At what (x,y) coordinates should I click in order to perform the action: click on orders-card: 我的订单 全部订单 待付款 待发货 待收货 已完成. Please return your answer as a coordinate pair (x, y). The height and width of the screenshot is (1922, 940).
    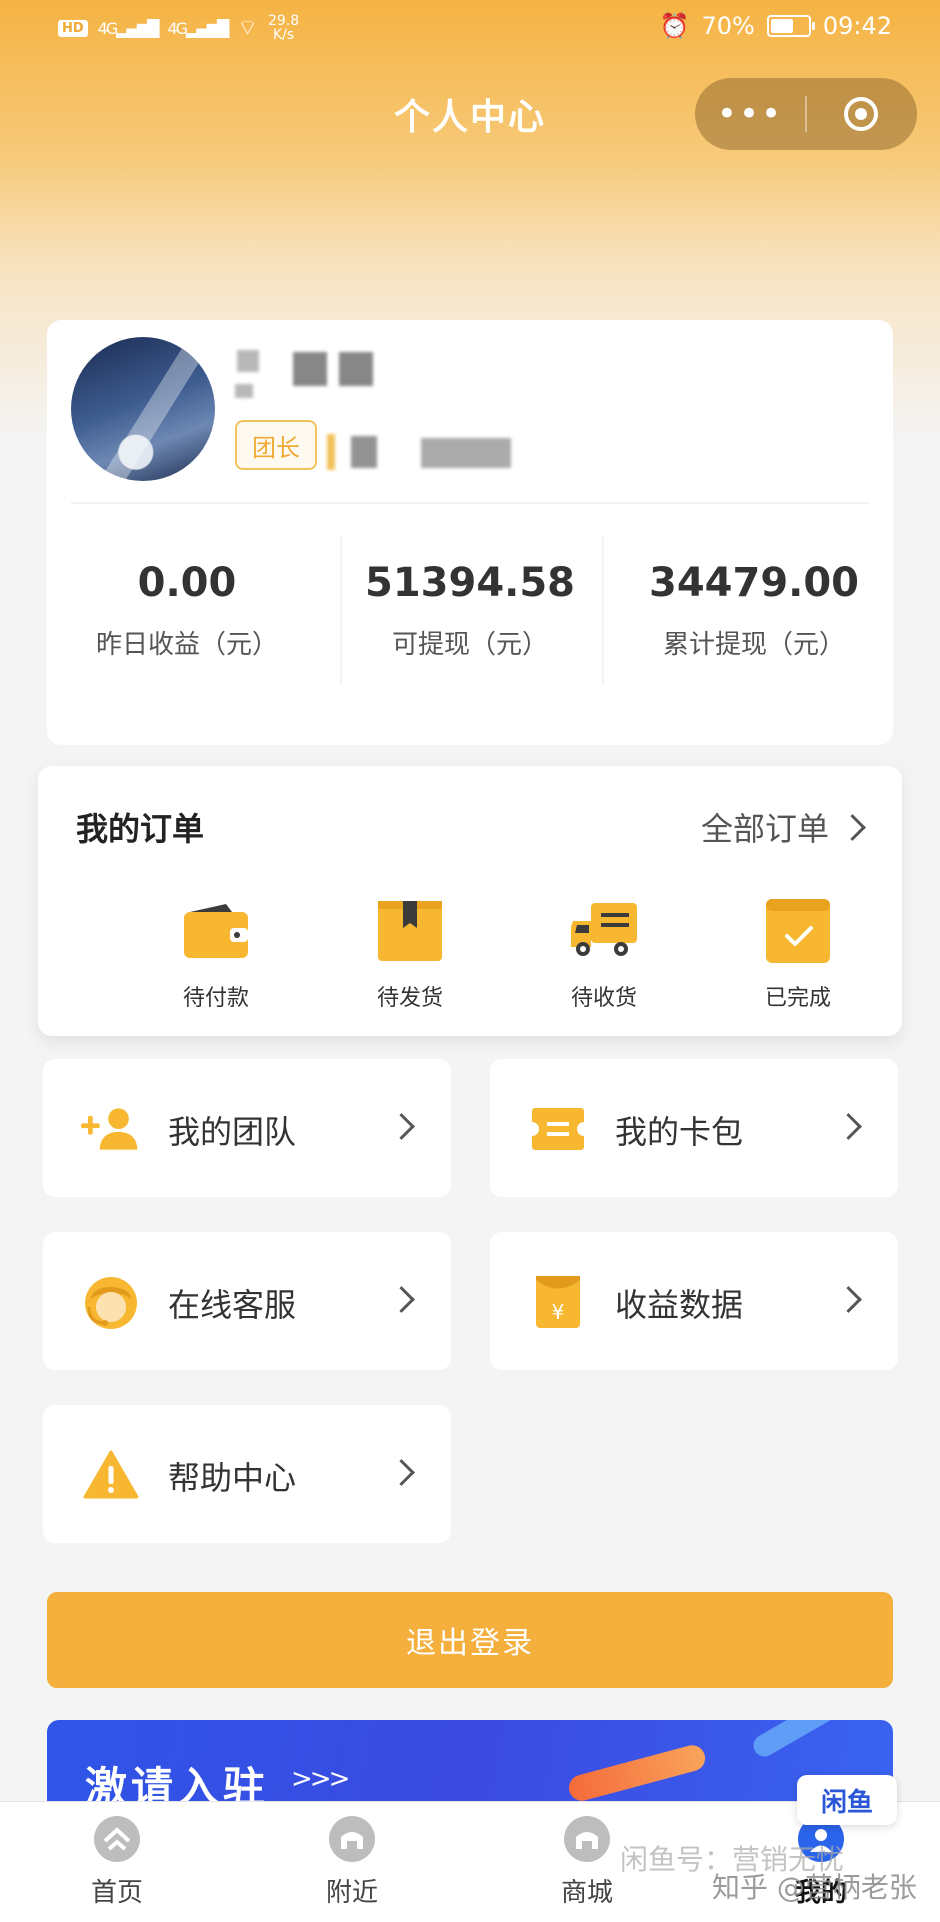
    Looking at the image, I should click on (470, 901).